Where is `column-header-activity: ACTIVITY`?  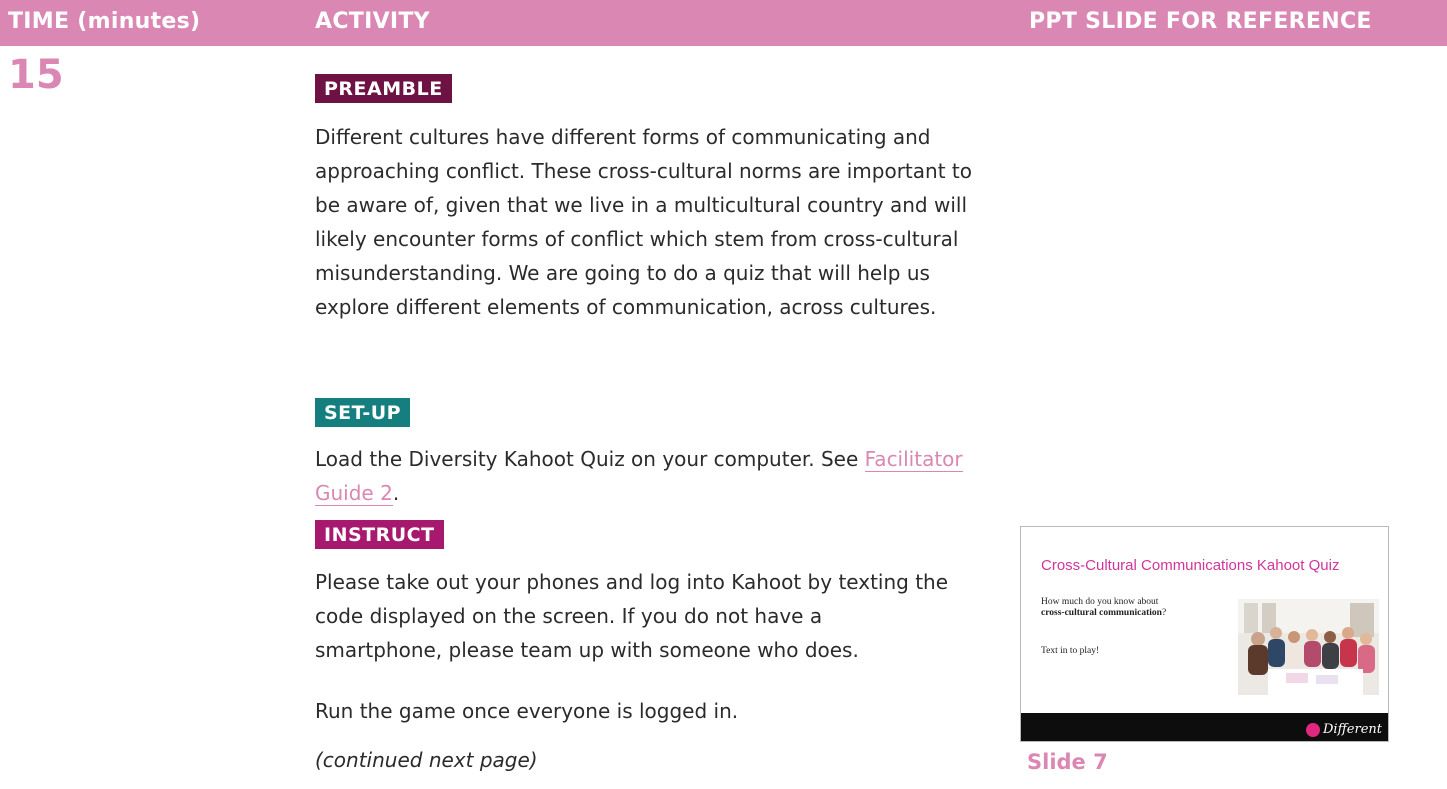 column-header-activity: ACTIVITY is located at coordinates (372, 21).